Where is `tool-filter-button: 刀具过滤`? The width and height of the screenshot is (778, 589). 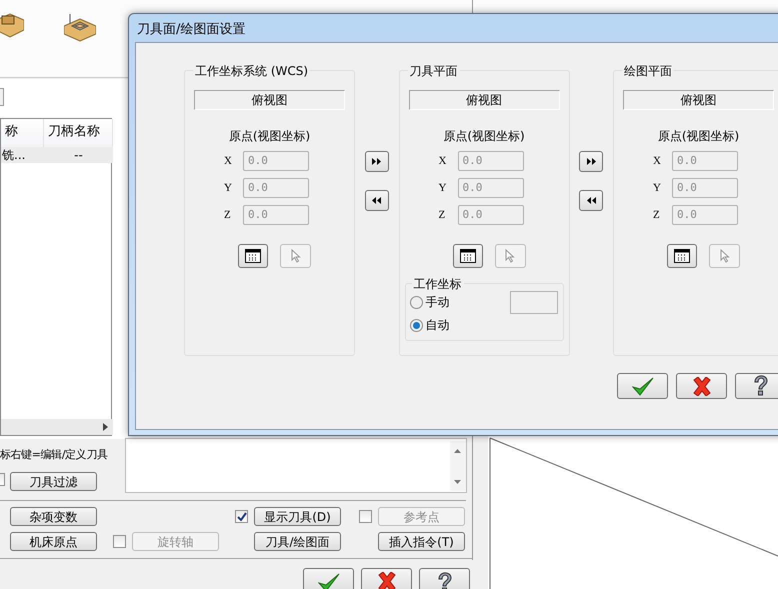
tool-filter-button: 刀具过滤 is located at coordinates (53, 481).